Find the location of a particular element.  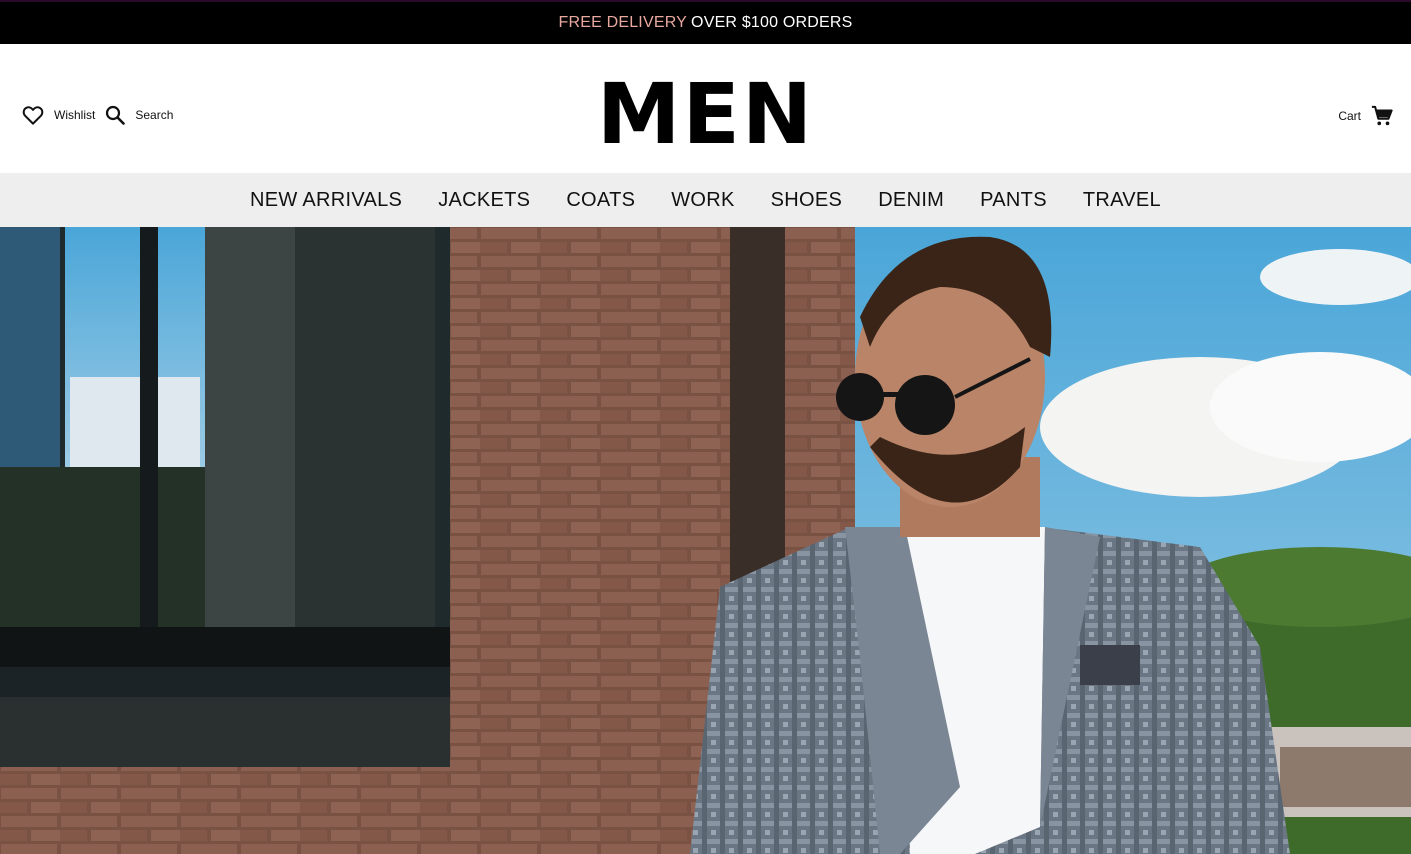

site-logo: MEN is located at coordinates (705, 114).